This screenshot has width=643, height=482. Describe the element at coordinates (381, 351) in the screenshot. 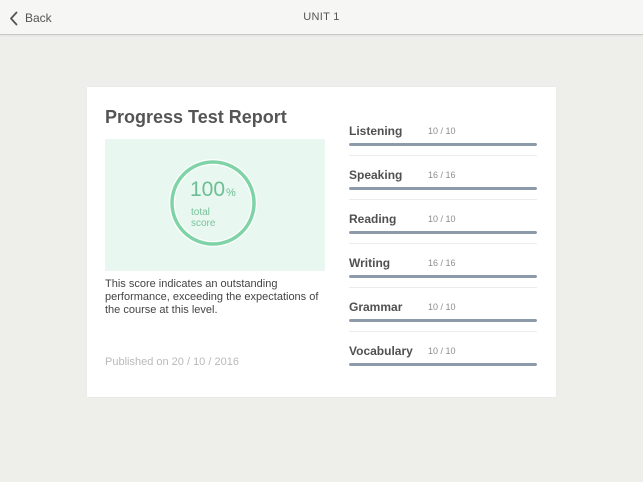

I see `skill-name: Vocabulary` at that location.